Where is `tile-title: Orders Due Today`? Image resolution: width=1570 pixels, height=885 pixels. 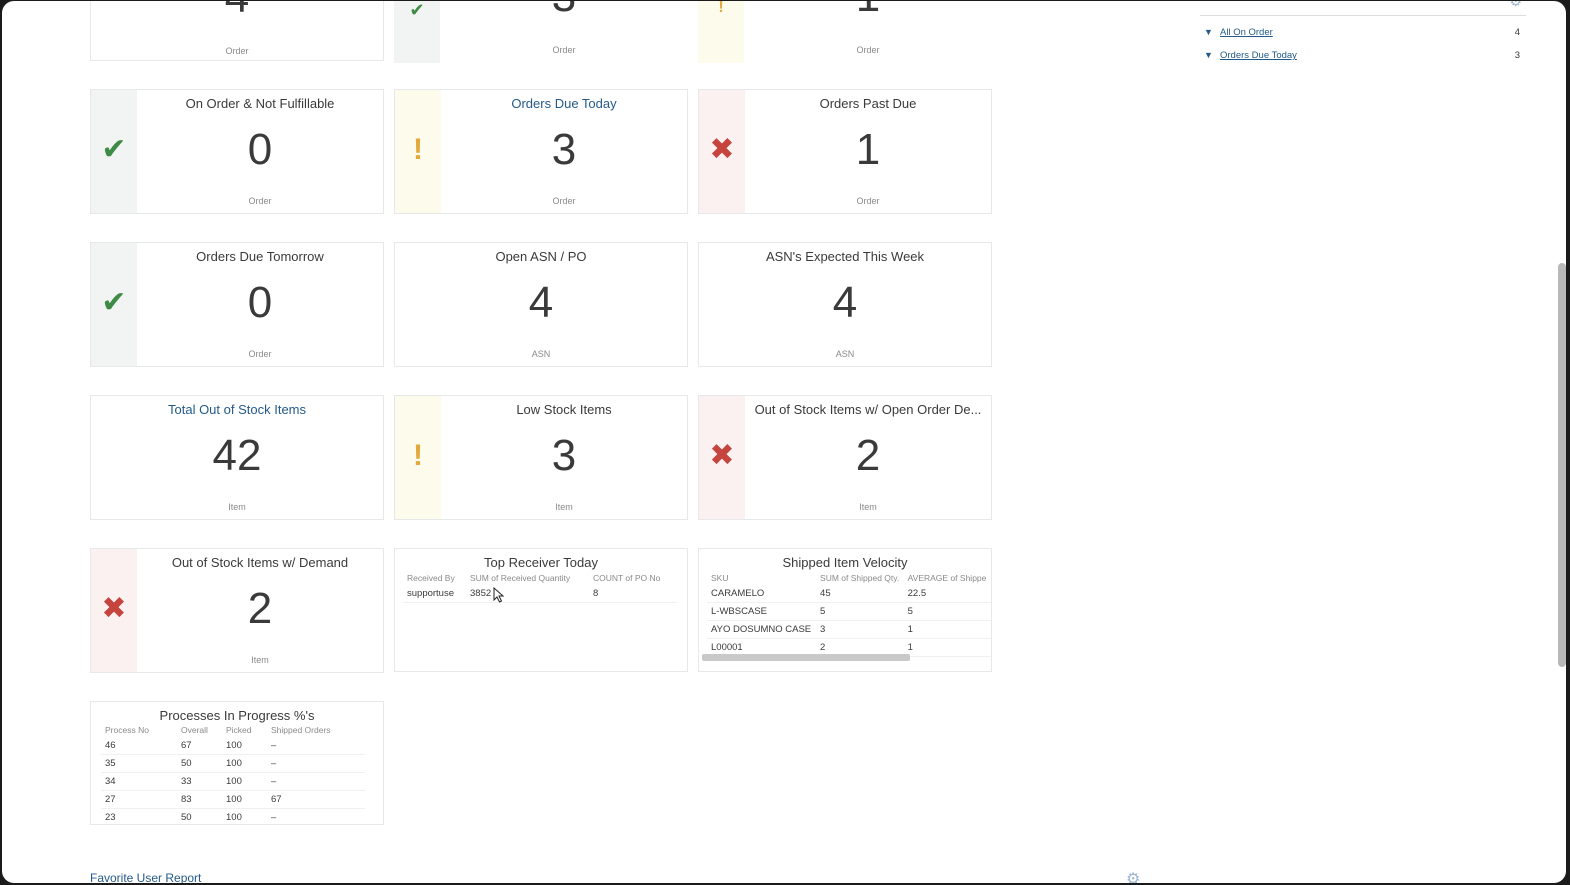
tile-title: Orders Due Today is located at coordinates (564, 103).